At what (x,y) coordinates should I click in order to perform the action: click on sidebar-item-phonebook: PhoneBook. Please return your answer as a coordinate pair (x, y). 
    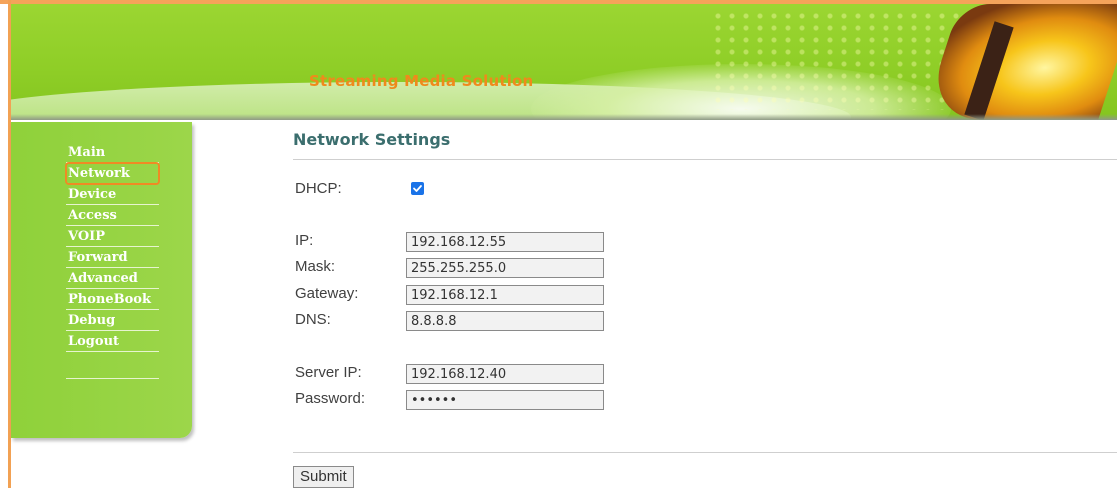
    Looking at the image, I should click on (112, 299).